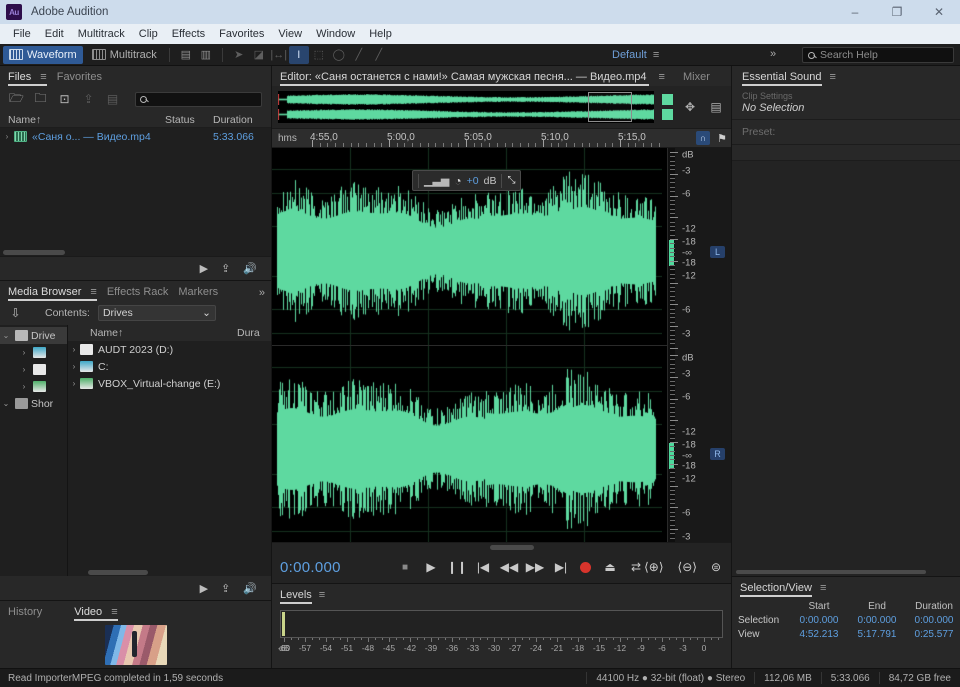  Describe the element at coordinates (717, 252) in the screenshot. I see `left-channel-badge: L` at that location.